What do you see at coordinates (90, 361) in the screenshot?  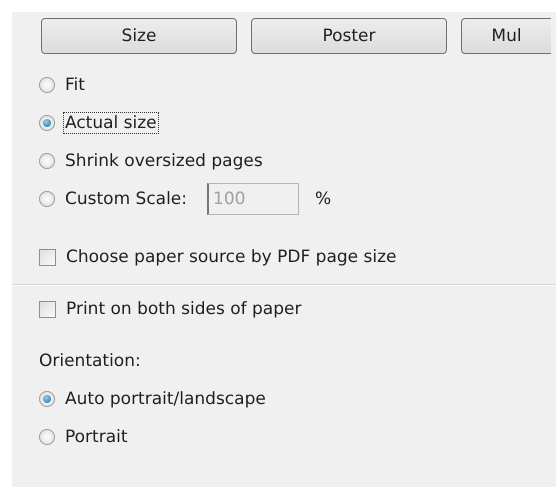 I see `orientation-heading: Orientation:` at bounding box center [90, 361].